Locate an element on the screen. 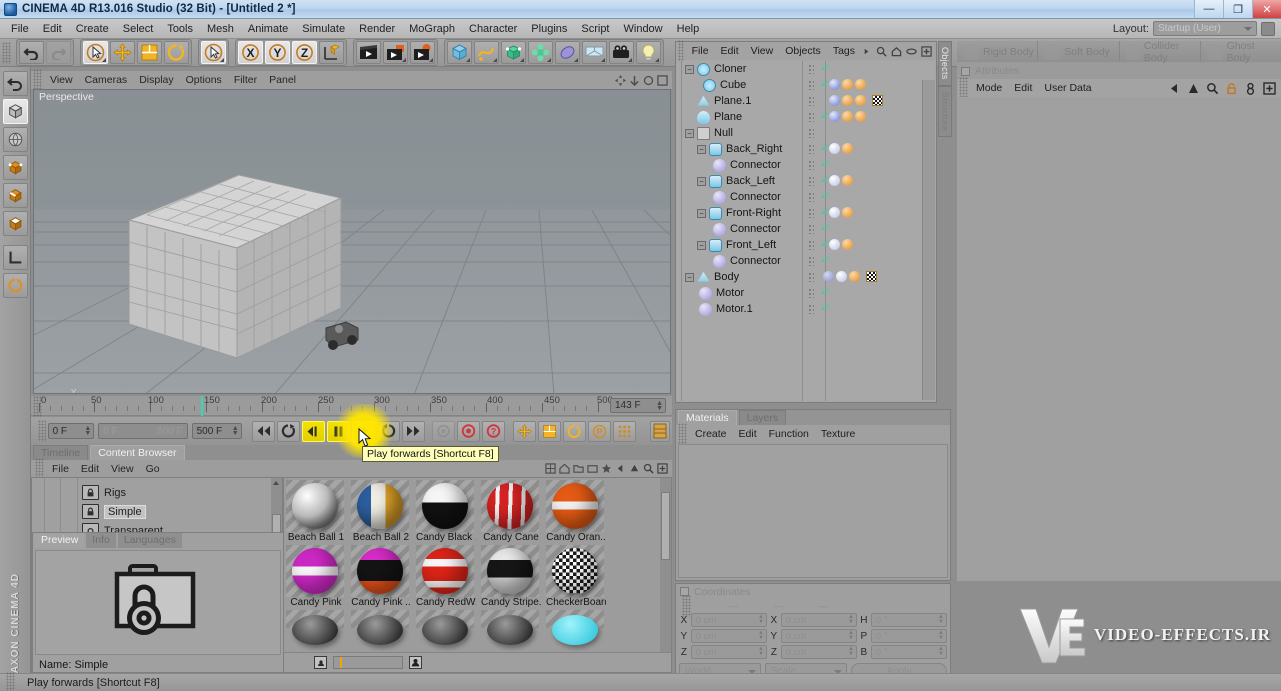 This screenshot has height=691, width=1281. link-icon is located at coordinates (1250, 88).